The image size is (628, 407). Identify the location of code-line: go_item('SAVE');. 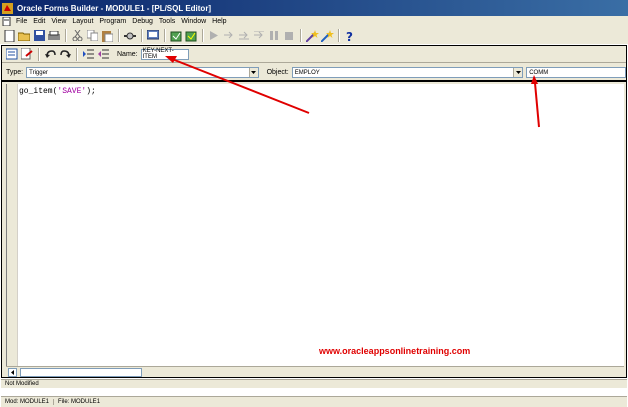
(57, 91).